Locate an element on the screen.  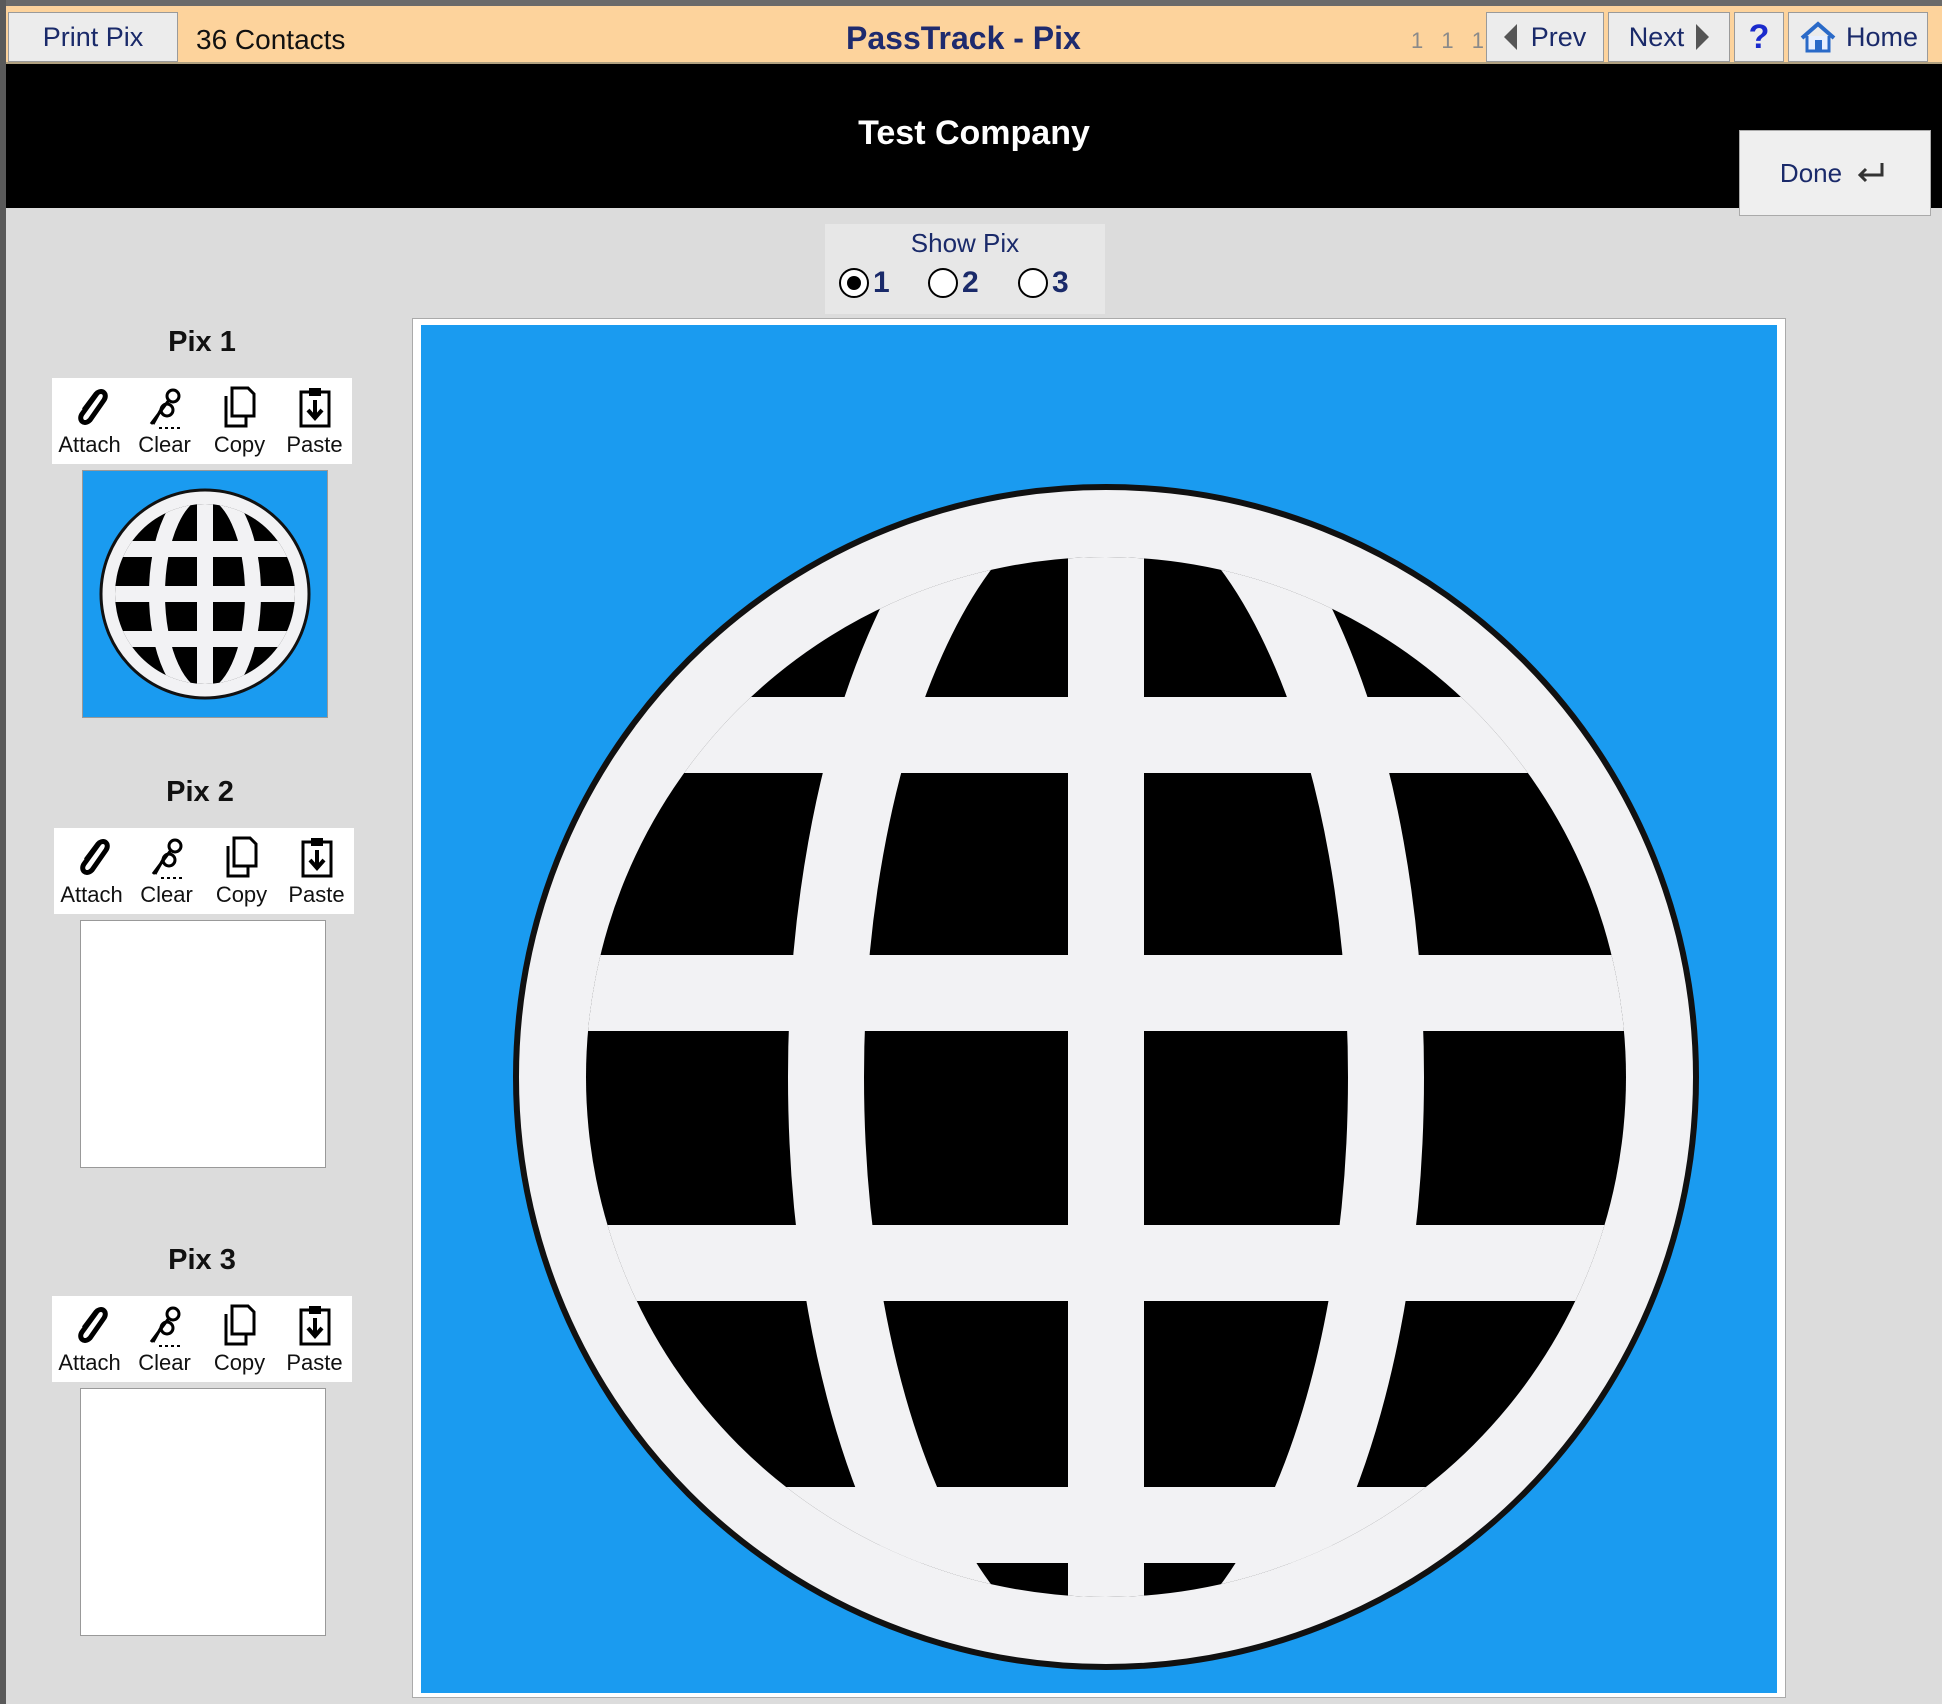
pix-2-title: Pix 2 is located at coordinates (200, 792).